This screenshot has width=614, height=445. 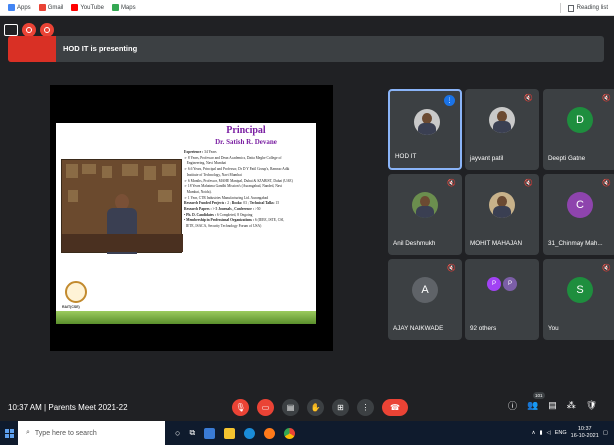 I want to click on call-controls: 🎙 ▭ ▤ ✋ ⊞ ⋮ ☎, so click(x=320, y=407).